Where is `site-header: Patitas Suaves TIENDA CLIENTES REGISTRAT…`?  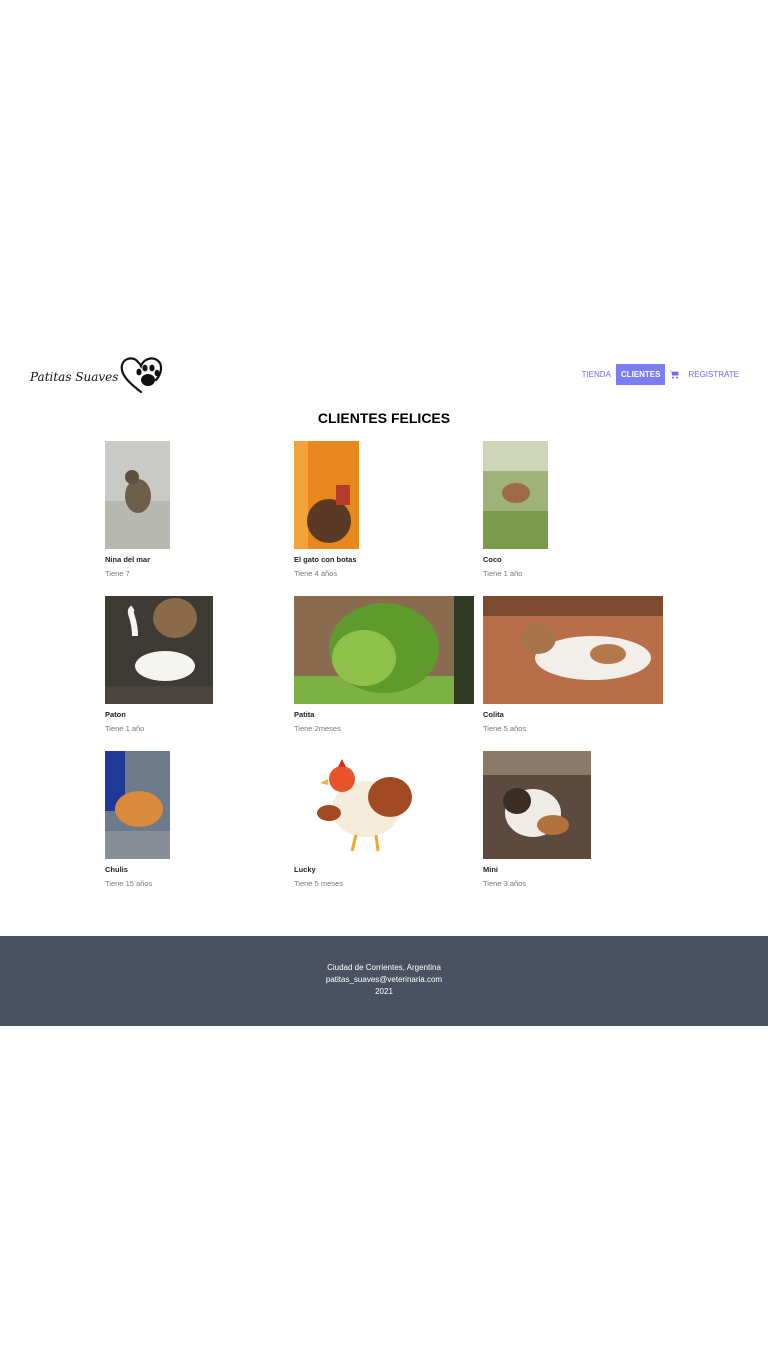 site-header: Patitas Suaves TIENDA CLIENTES REGISTRAT… is located at coordinates (384, 375).